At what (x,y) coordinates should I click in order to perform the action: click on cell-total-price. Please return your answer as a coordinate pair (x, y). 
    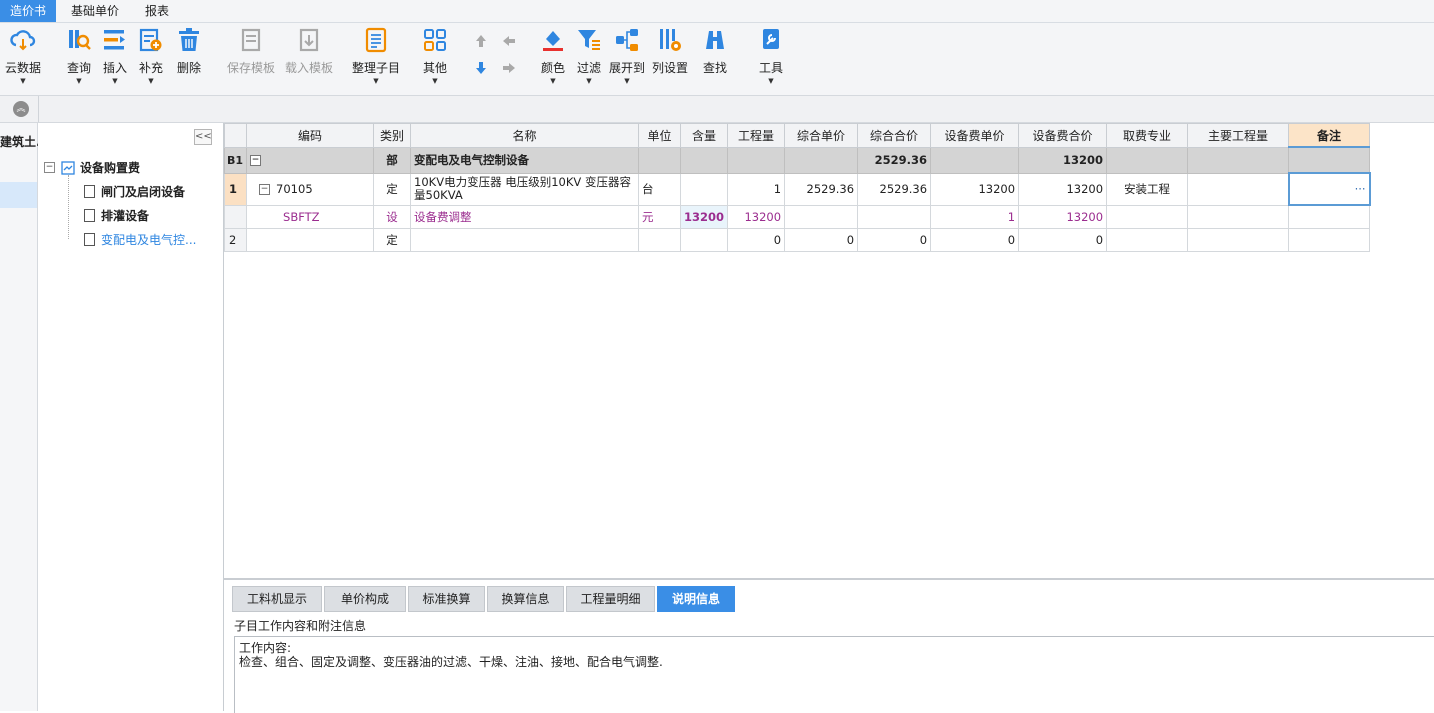
    Looking at the image, I should click on (894, 216).